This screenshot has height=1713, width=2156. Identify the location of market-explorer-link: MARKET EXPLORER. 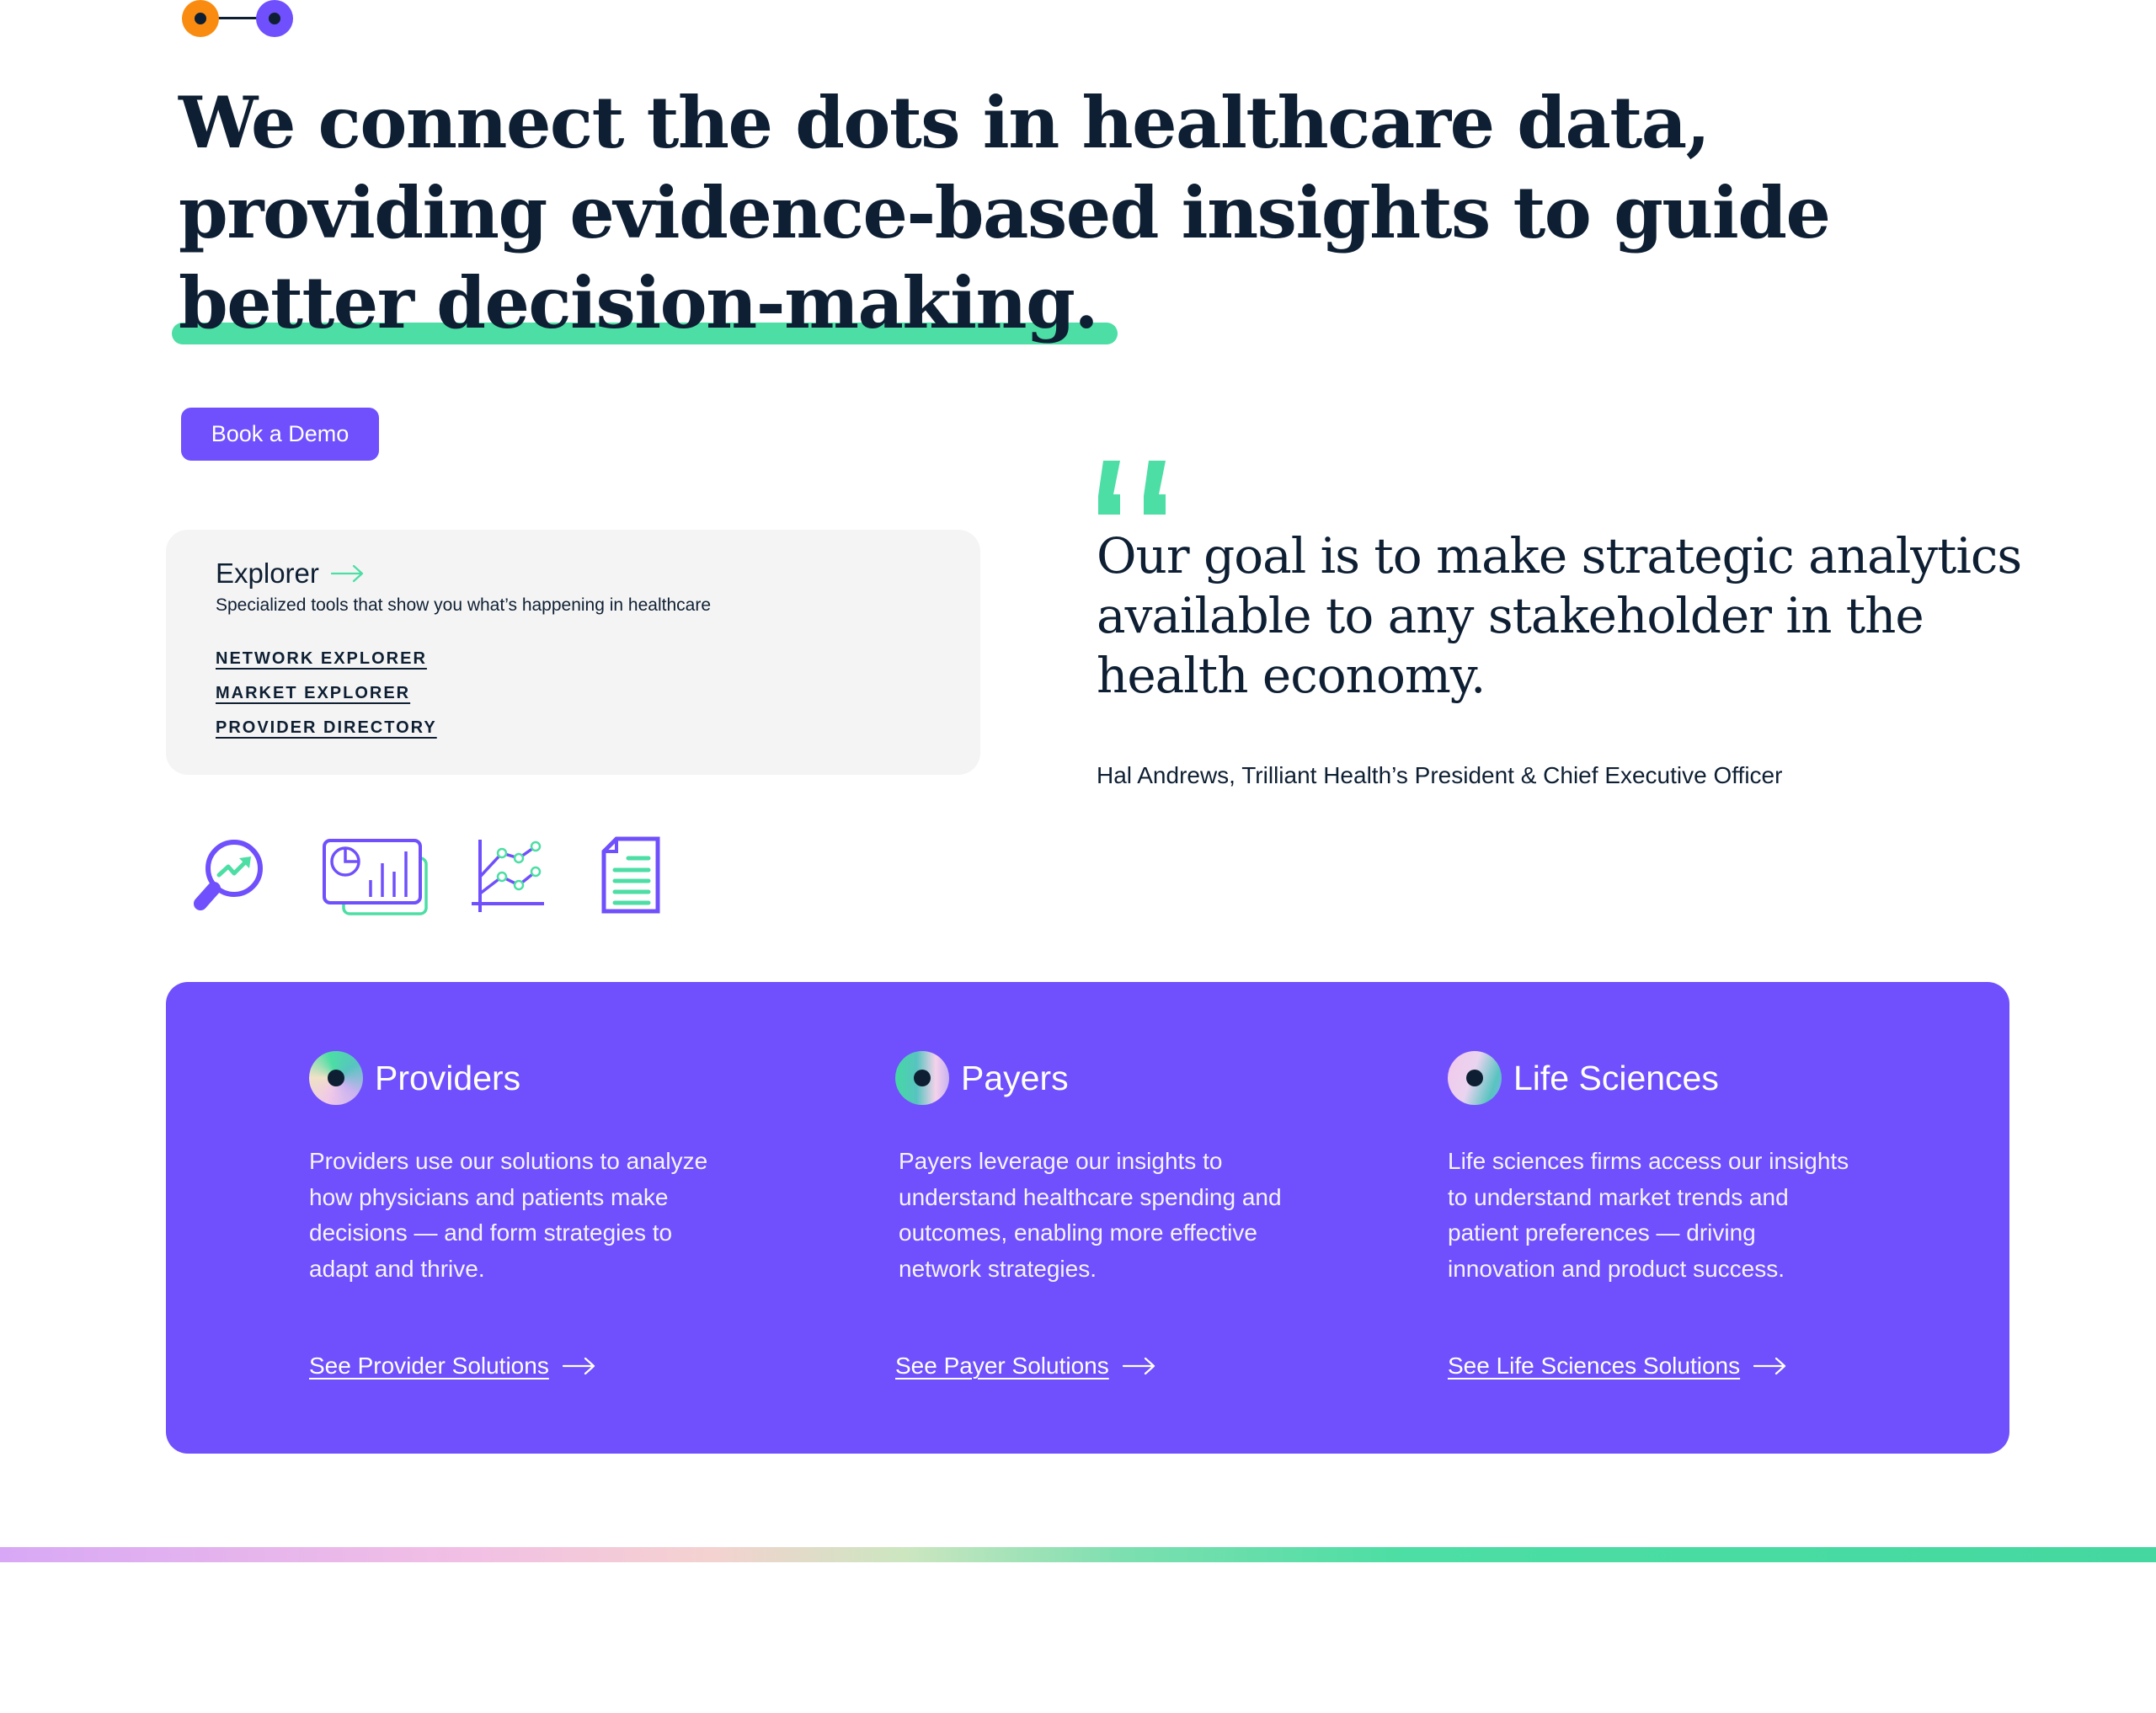
(326, 694).